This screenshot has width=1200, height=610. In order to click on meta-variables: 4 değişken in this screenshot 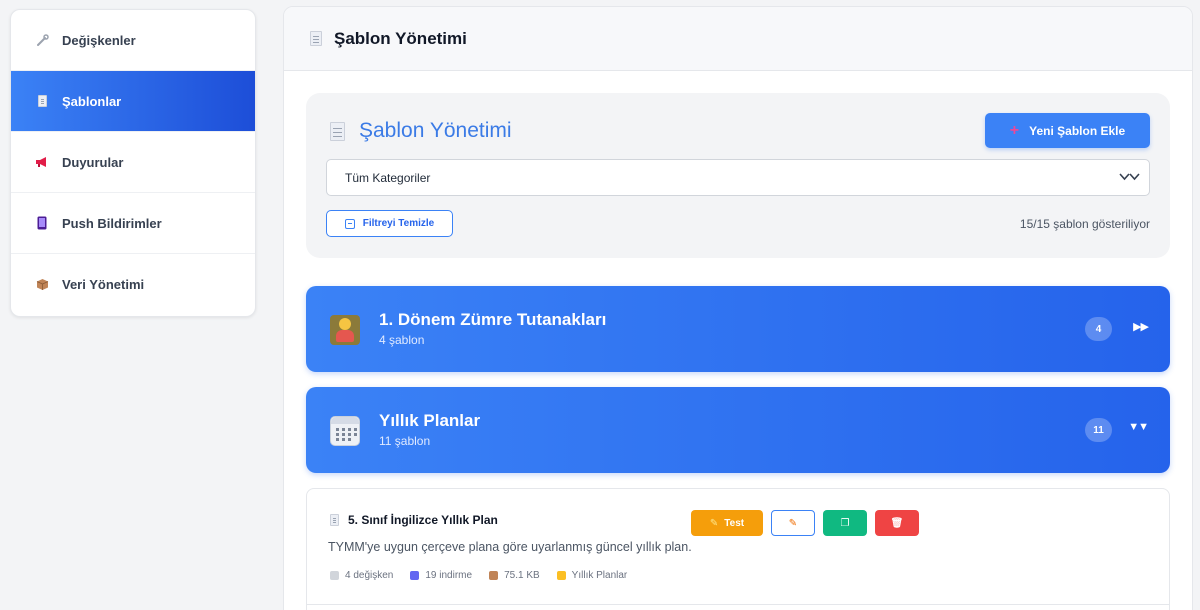, I will do `click(361, 575)`.